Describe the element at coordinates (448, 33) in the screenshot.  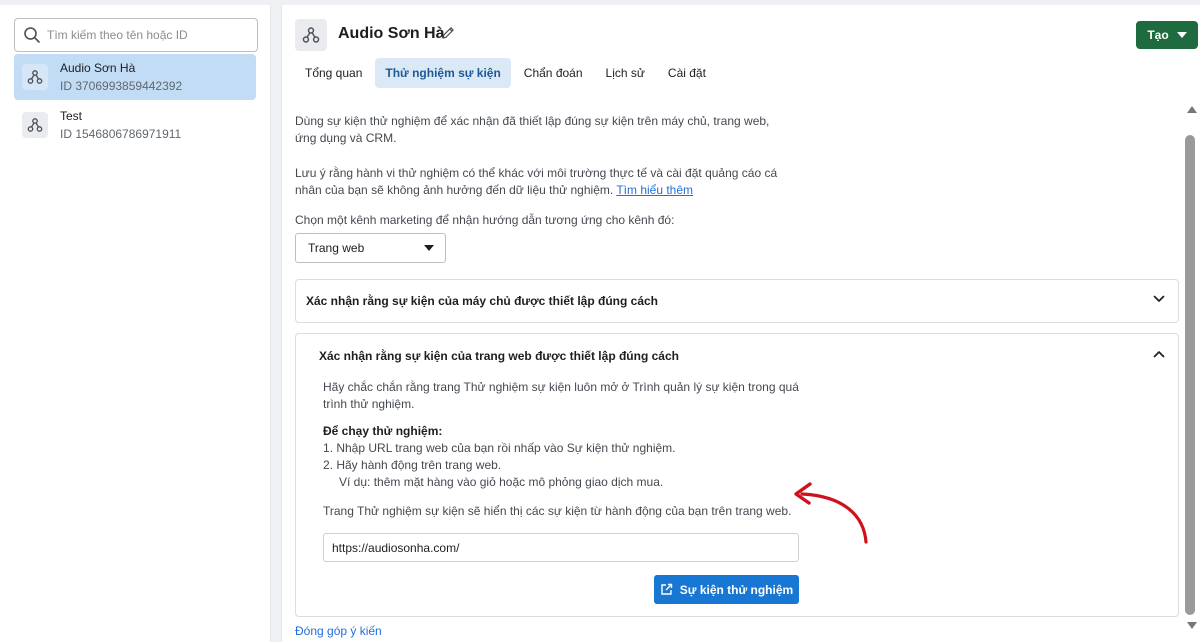
I see `pencil-icon` at that location.